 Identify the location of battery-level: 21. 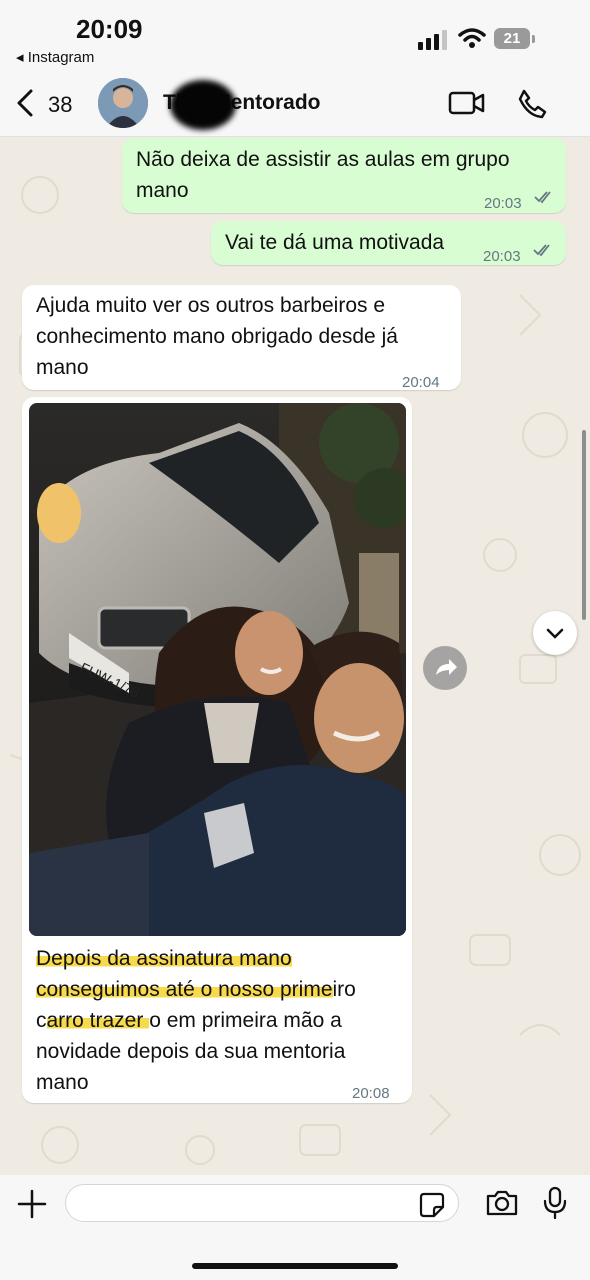
(512, 38).